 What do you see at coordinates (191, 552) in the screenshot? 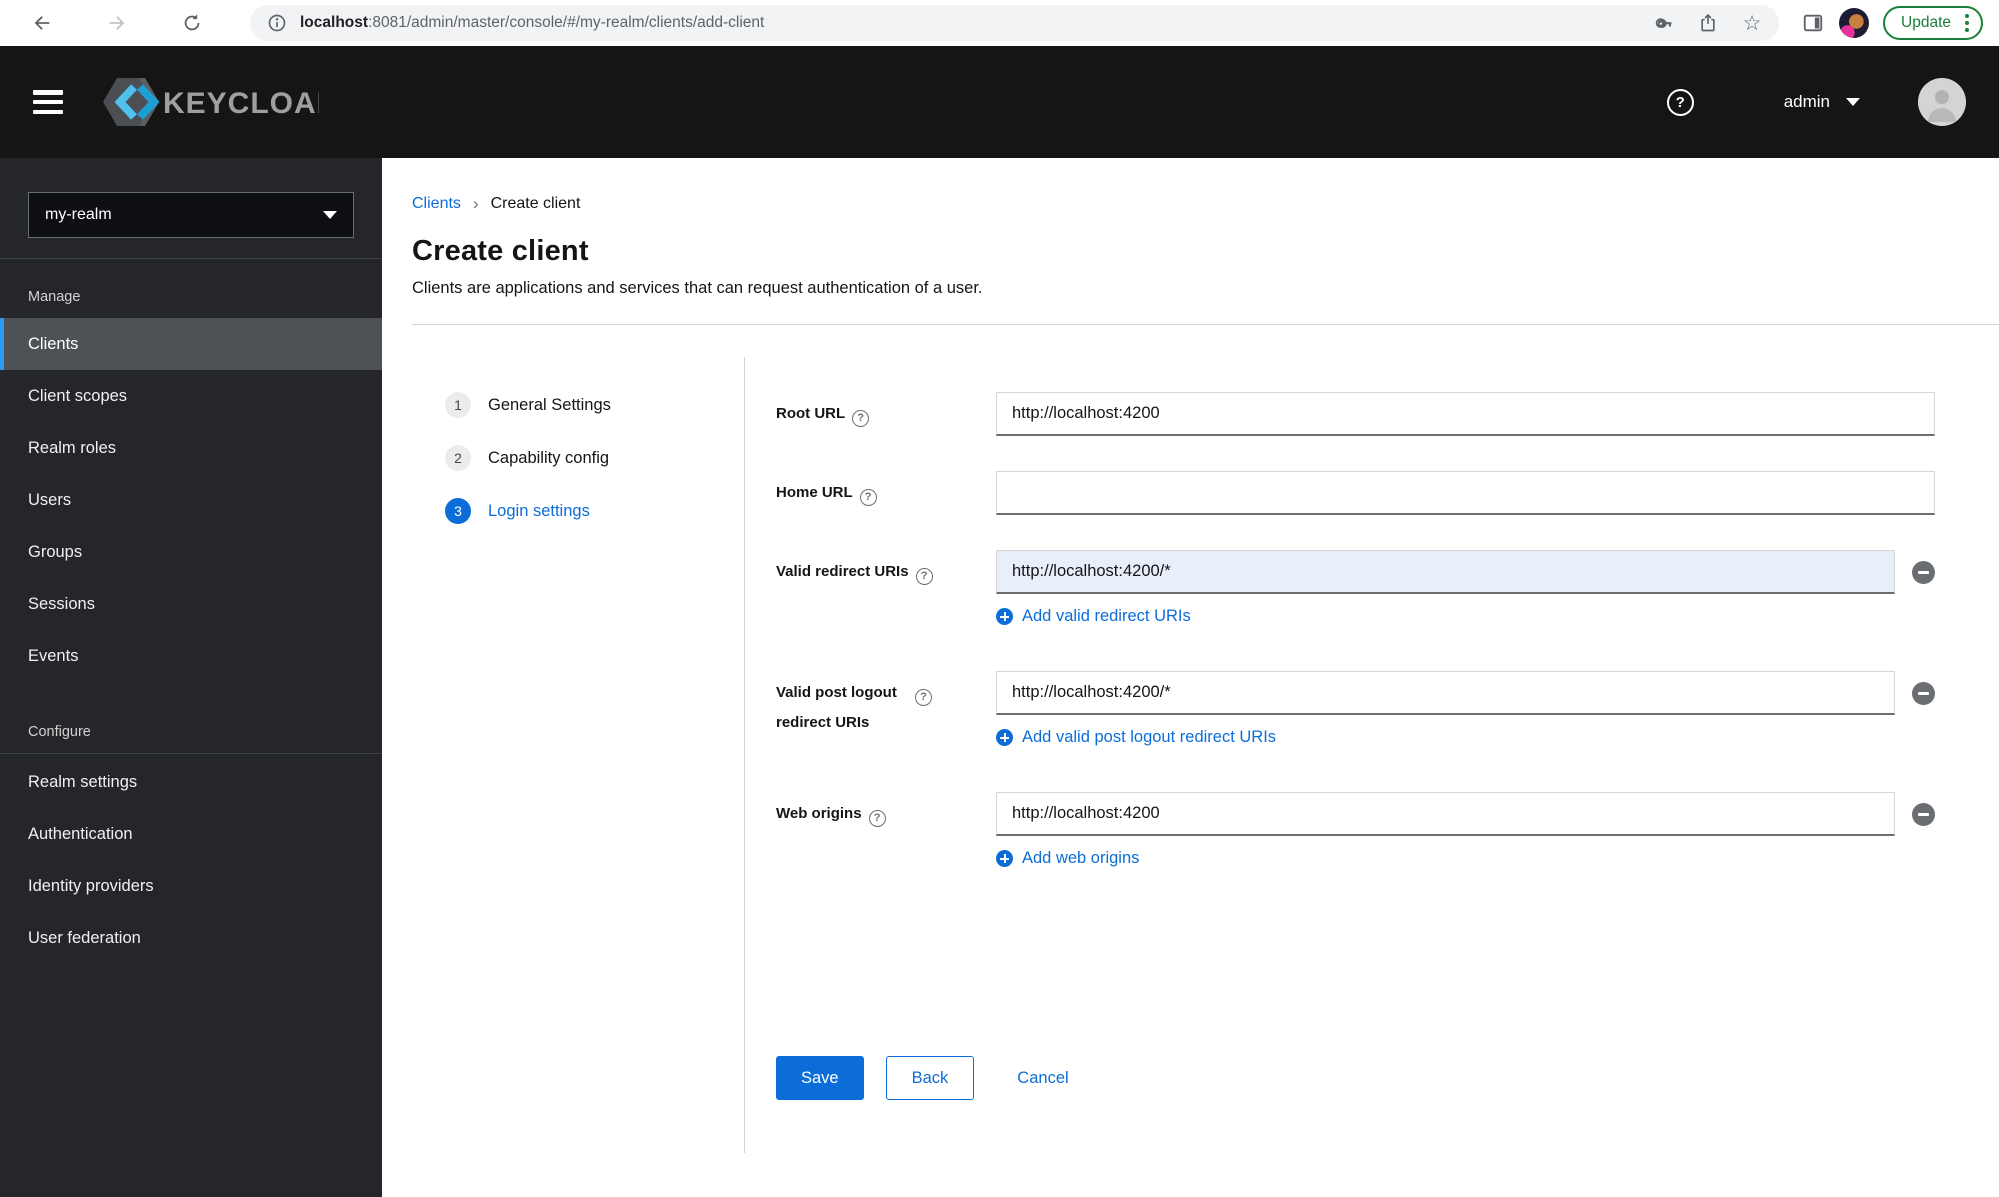
I see `sidebar-item-groups: Groups` at bounding box center [191, 552].